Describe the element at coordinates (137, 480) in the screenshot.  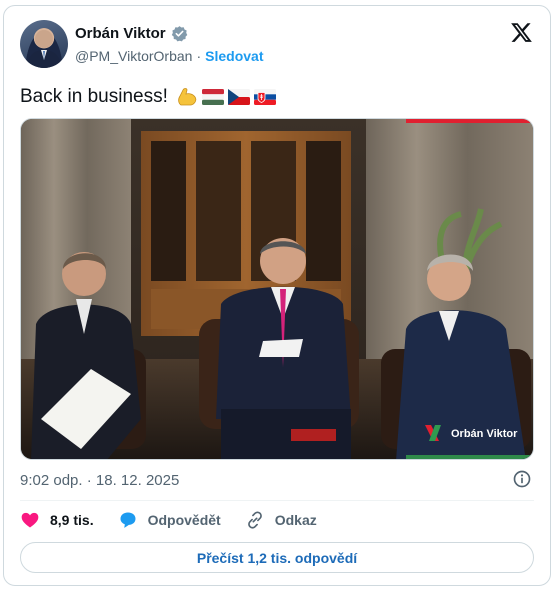
I see `tweet-date: 18. 12. 2025` at that location.